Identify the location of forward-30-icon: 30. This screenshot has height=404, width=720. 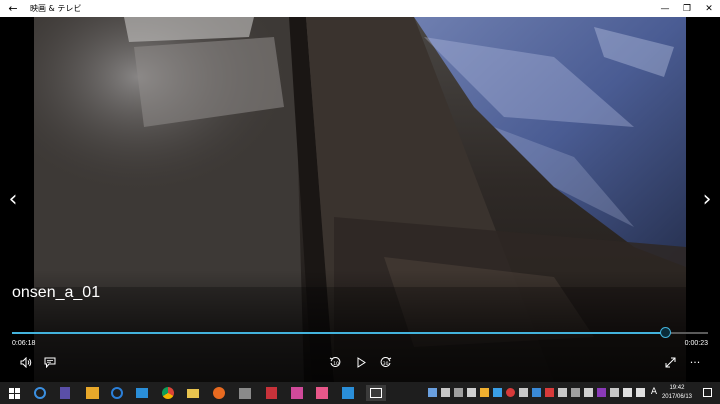
(385, 361).